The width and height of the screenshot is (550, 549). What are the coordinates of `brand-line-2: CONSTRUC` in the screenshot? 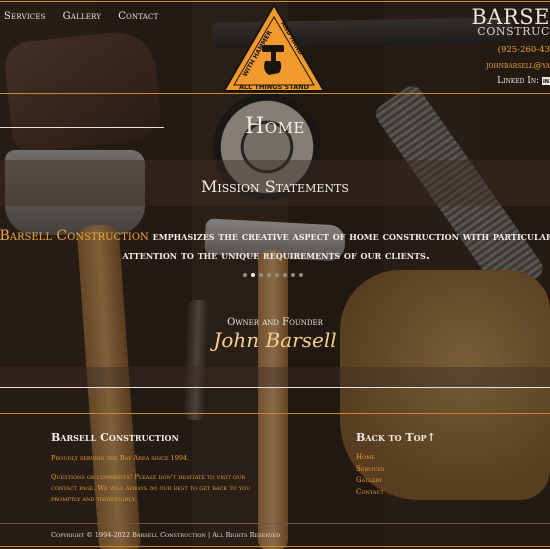 It's located at (513, 31).